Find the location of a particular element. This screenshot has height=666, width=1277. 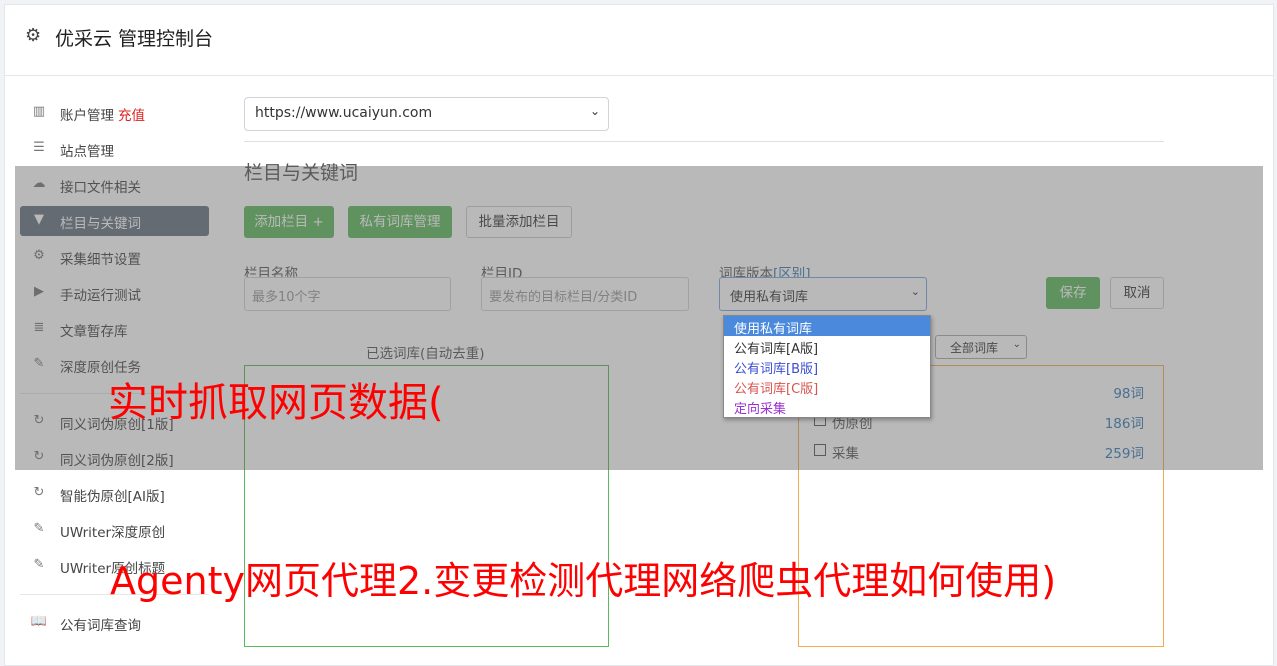

site-select: https://www.ucaiyun.com ⌄ is located at coordinates (426, 114).